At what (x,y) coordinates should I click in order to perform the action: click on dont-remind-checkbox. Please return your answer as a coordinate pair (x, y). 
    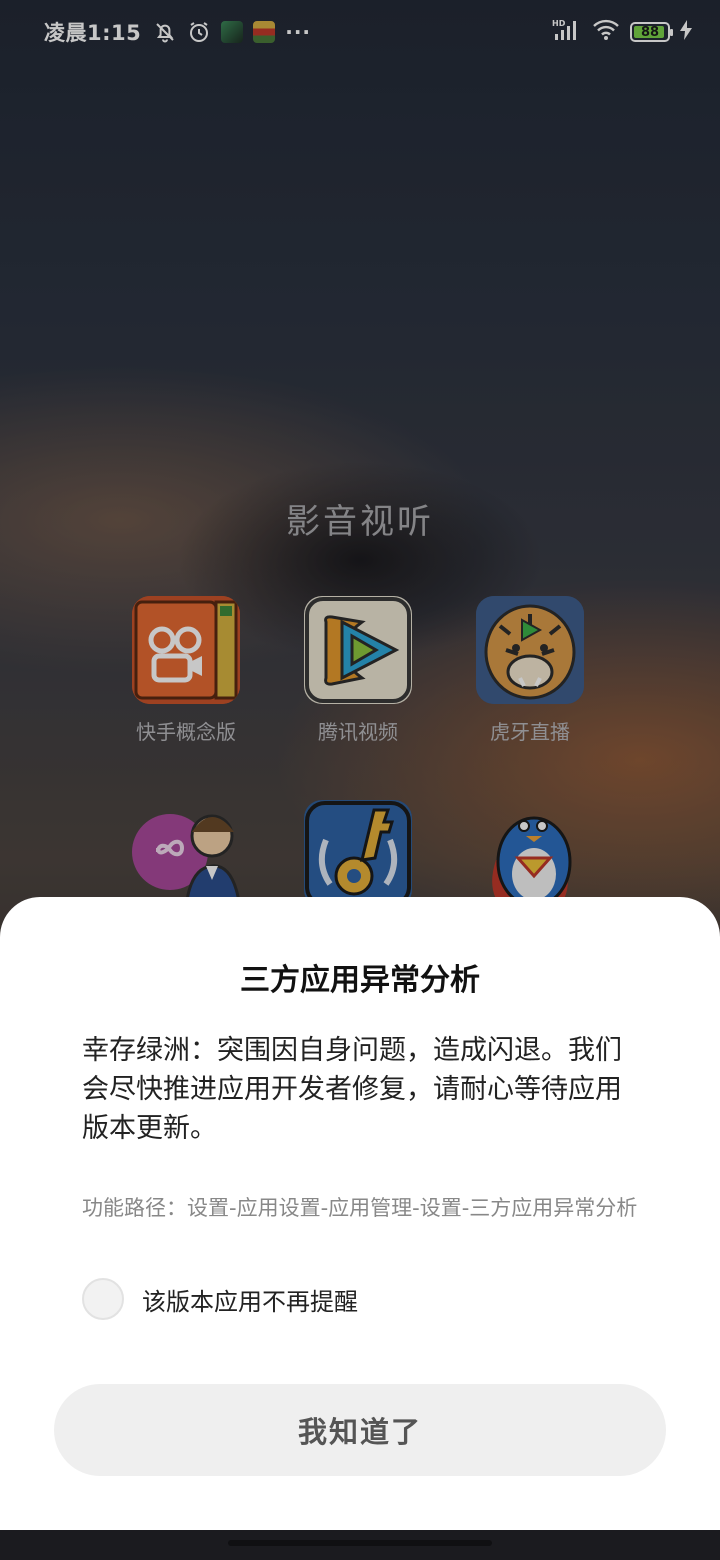
    Looking at the image, I should click on (103, 1299).